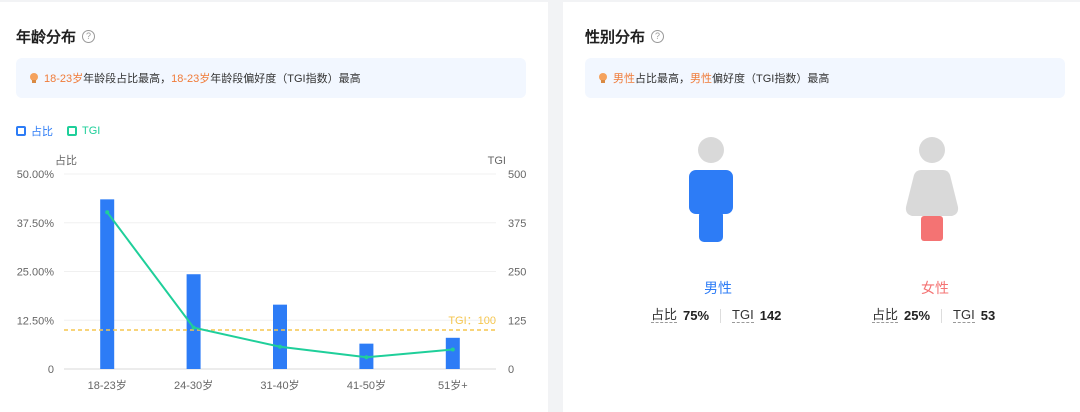  Describe the element at coordinates (517, 224) in the screenshot. I see `y-tick-label-right: 375` at that location.